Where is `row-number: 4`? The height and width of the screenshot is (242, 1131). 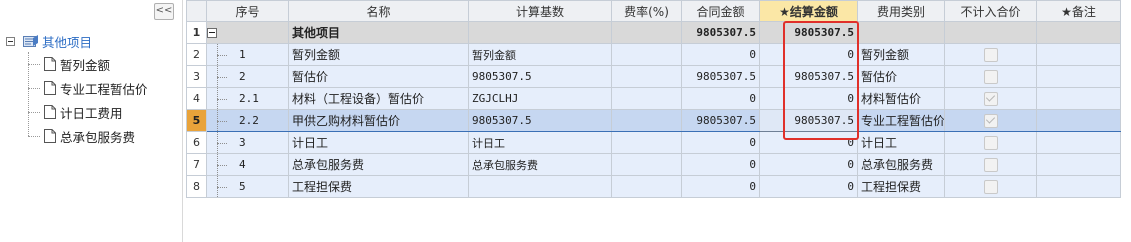 row-number: 4 is located at coordinates (196, 98).